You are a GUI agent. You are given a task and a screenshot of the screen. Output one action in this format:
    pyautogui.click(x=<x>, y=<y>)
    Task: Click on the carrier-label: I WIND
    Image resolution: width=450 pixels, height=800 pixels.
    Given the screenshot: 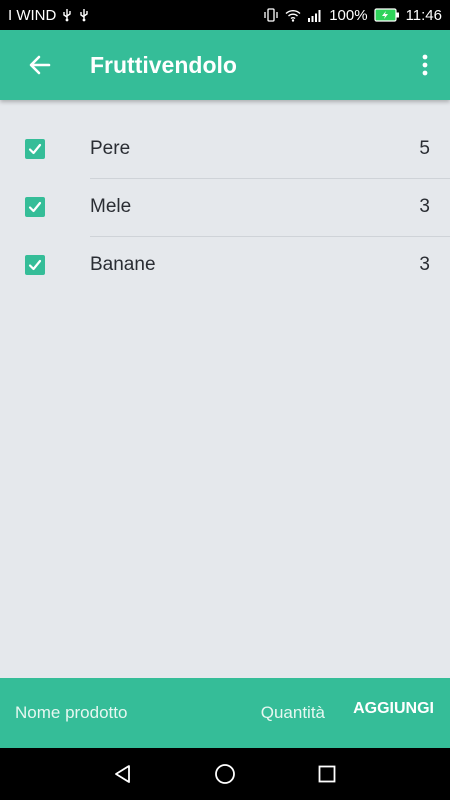 What is the action you would take?
    pyautogui.click(x=32, y=15)
    